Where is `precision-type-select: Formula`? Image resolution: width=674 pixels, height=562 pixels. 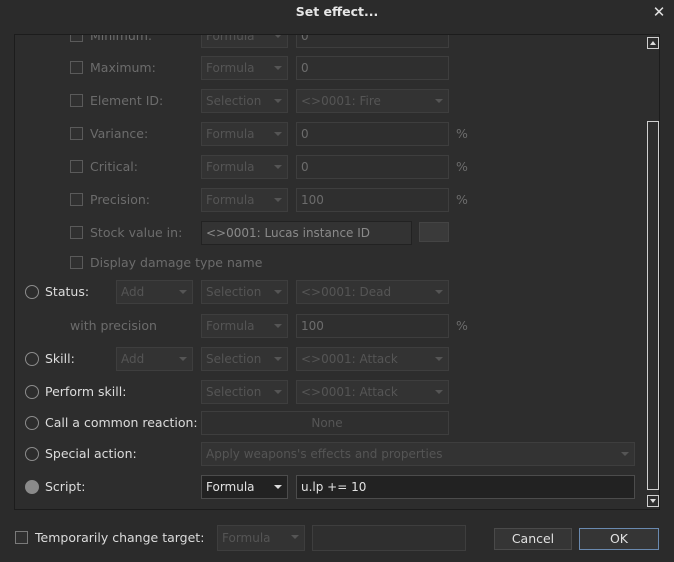 precision-type-select: Formula is located at coordinates (244, 200).